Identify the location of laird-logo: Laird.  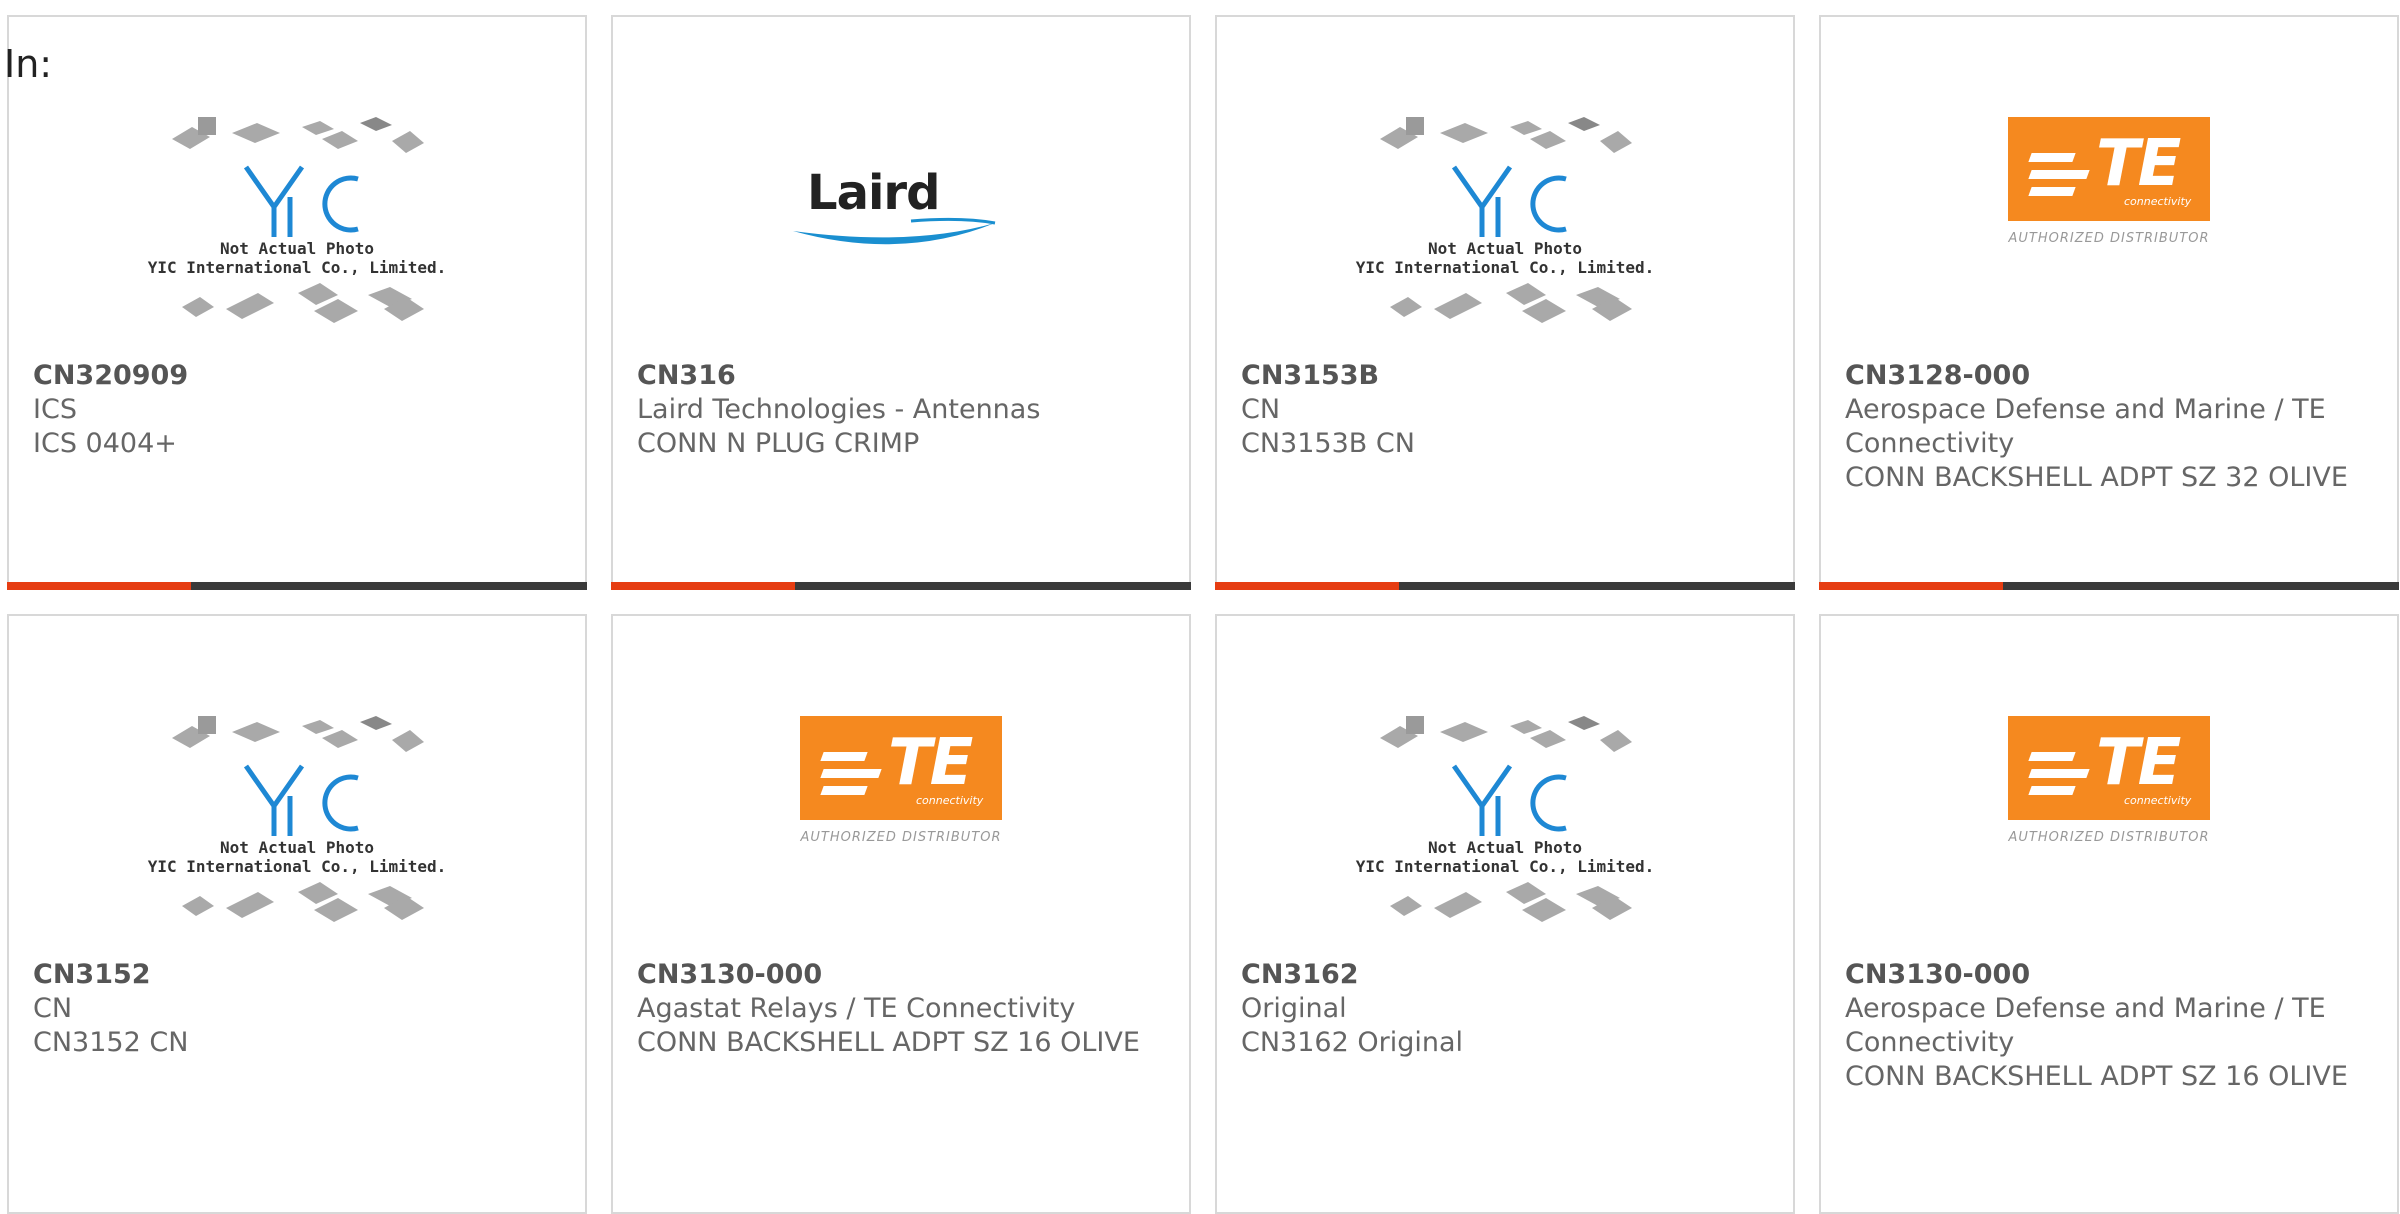
(901, 210).